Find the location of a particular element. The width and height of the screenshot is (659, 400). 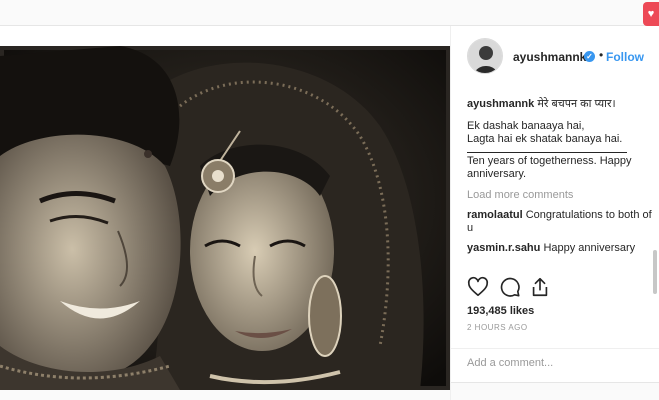

action-bar is located at coordinates (527, 288).